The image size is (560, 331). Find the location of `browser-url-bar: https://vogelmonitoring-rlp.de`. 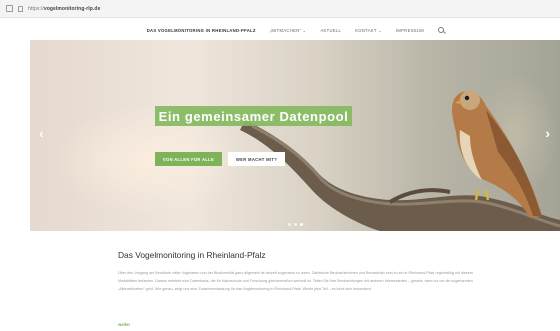

browser-url-bar: https://vogelmonitoring-rlp.de is located at coordinates (280, 9).